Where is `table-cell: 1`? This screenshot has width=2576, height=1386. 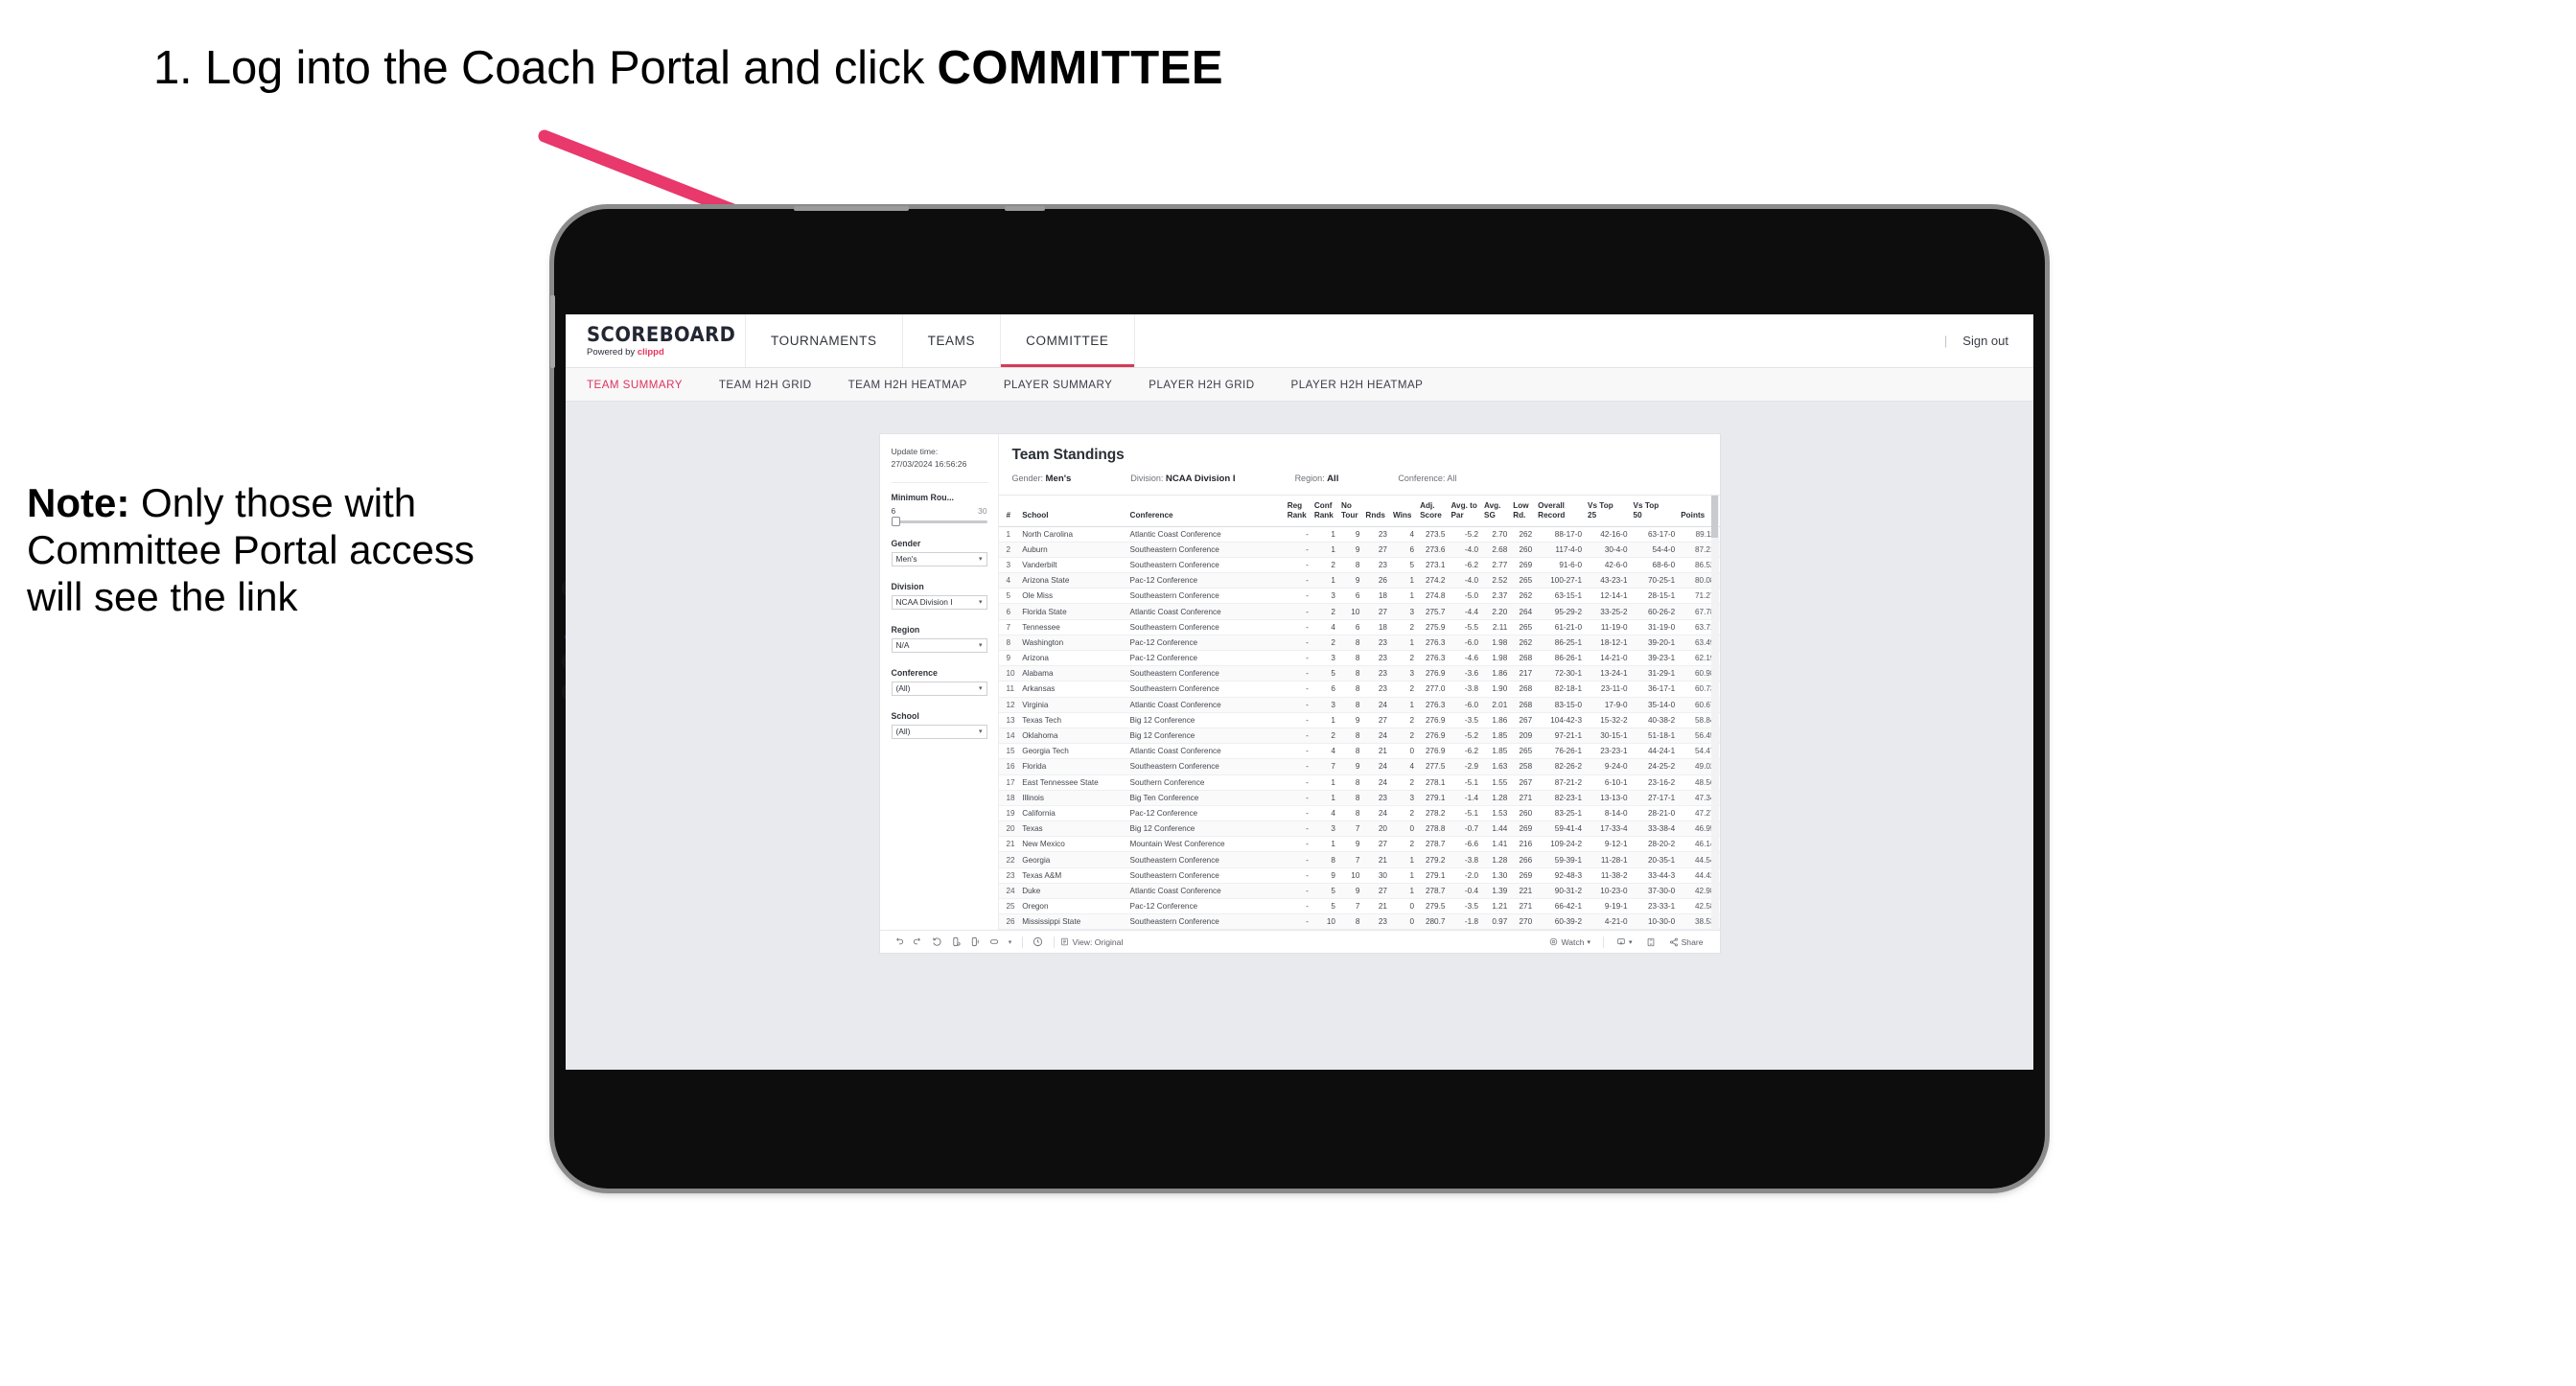
table-cell: 1 is located at coordinates (1404, 892).